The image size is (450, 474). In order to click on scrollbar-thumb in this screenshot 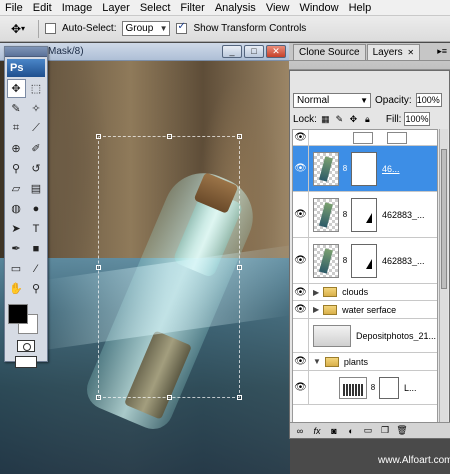, I will do `click(444, 219)`.